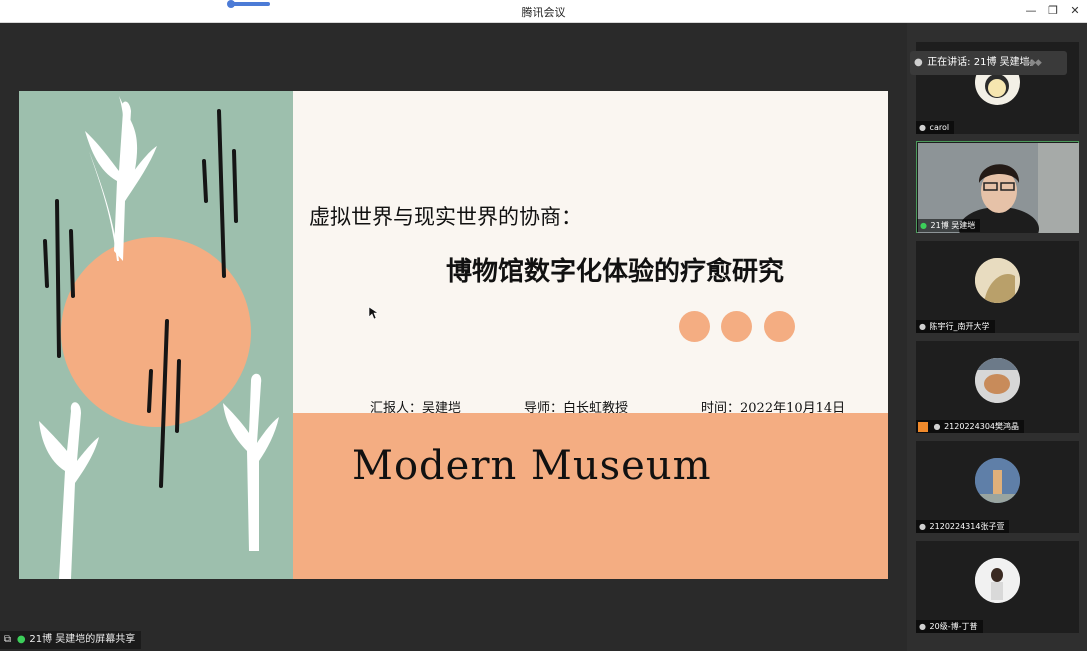  What do you see at coordinates (1031, 11) in the screenshot?
I see `minimize-icon: —` at bounding box center [1031, 11].